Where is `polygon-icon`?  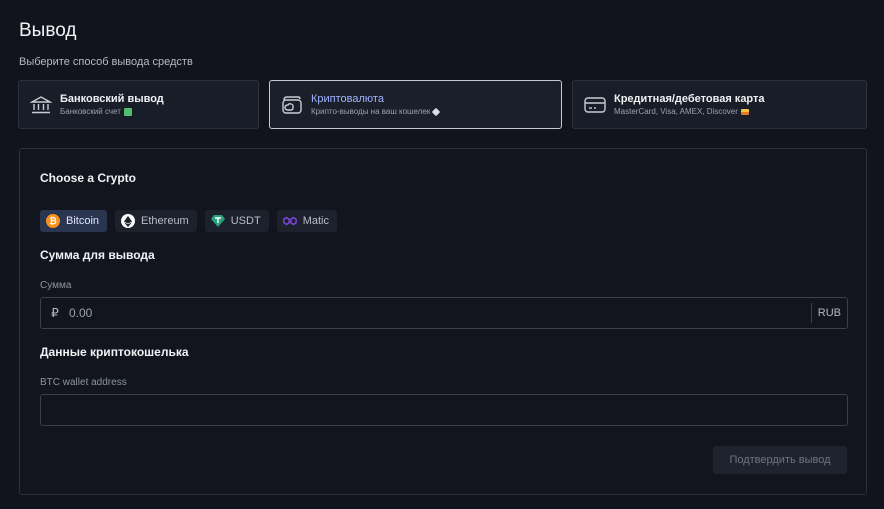 polygon-icon is located at coordinates (289, 221).